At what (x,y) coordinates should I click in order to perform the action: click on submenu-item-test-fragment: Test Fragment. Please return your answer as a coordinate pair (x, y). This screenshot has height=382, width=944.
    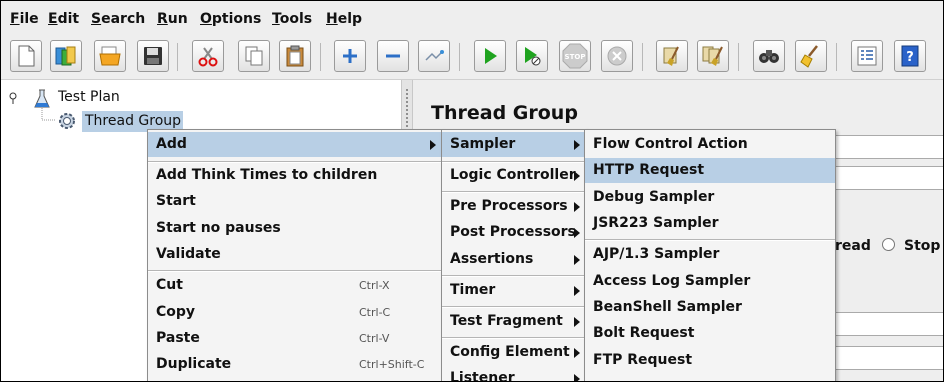
    Looking at the image, I should click on (514, 321).